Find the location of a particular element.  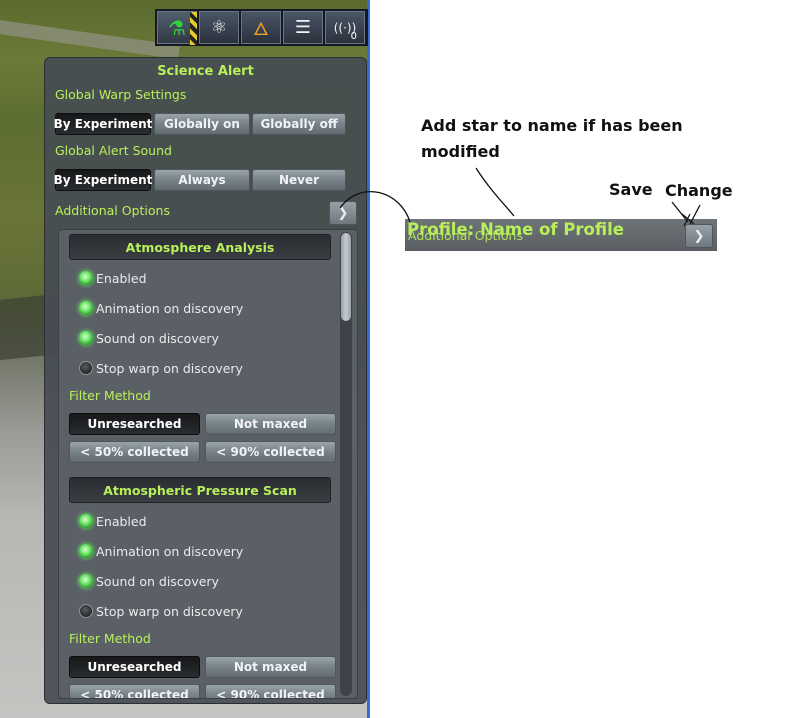

hand-drawn-arrows is located at coordinates (520, 197).